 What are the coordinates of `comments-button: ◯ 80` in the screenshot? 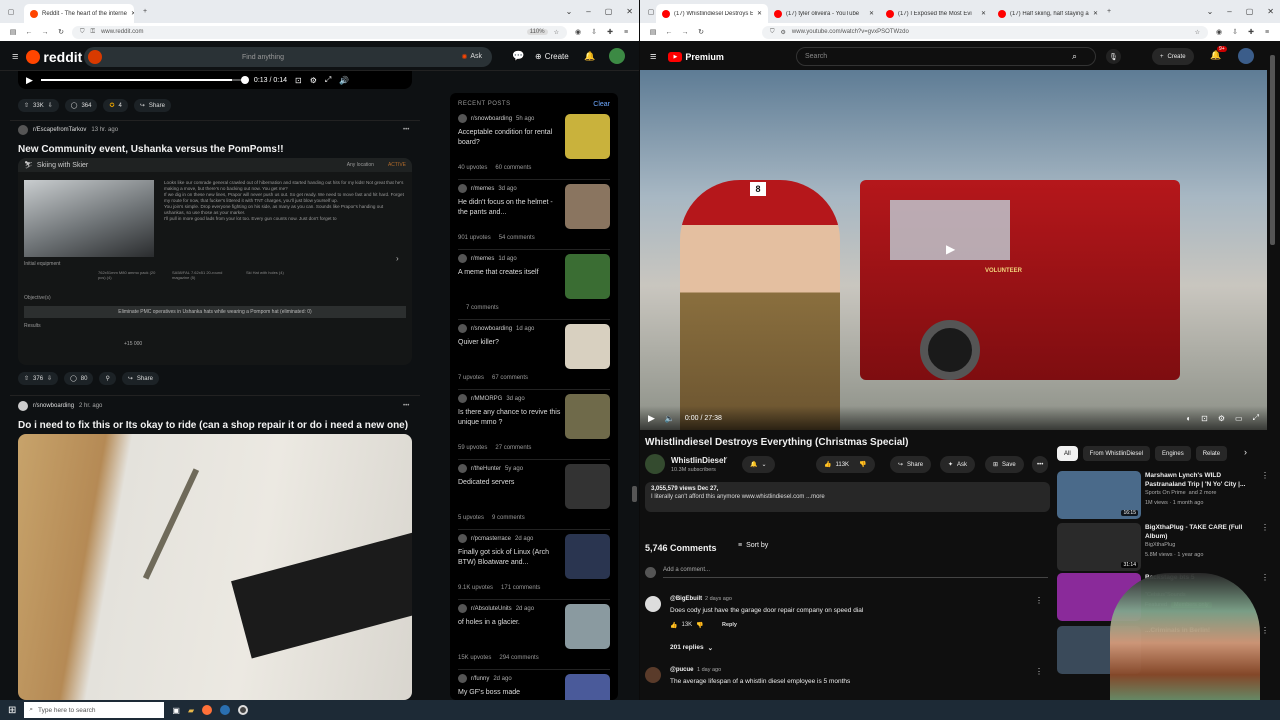 It's located at (79, 378).